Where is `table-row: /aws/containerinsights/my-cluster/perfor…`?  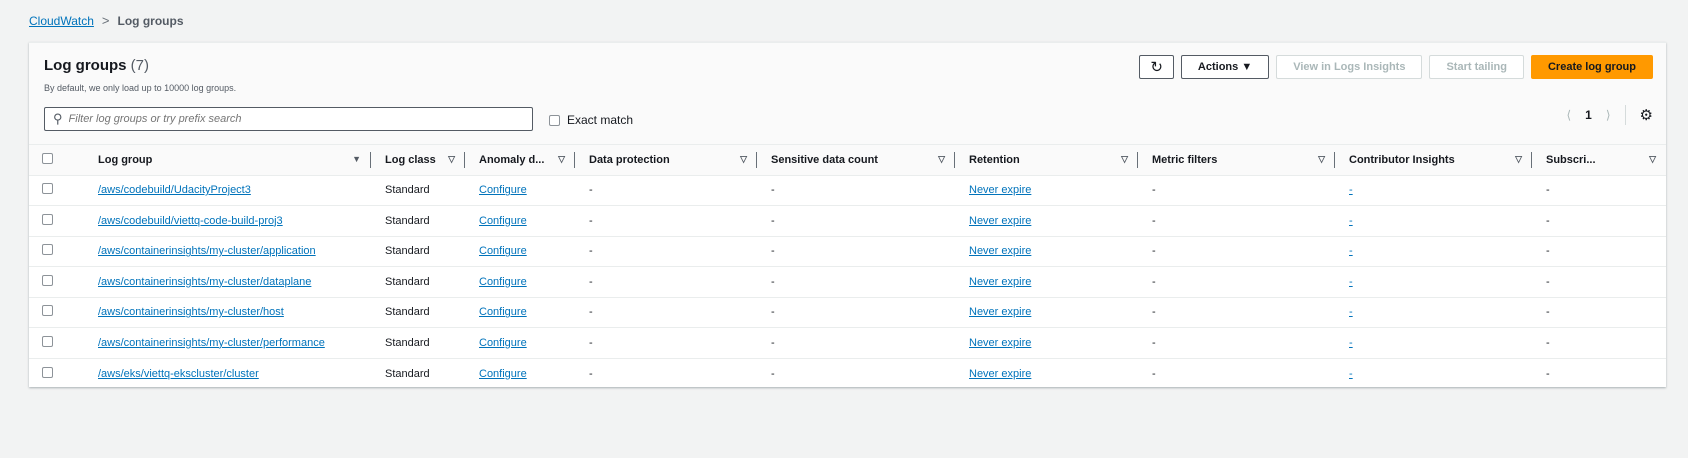 table-row: /aws/containerinsights/my-cluster/perfor… is located at coordinates (847, 343).